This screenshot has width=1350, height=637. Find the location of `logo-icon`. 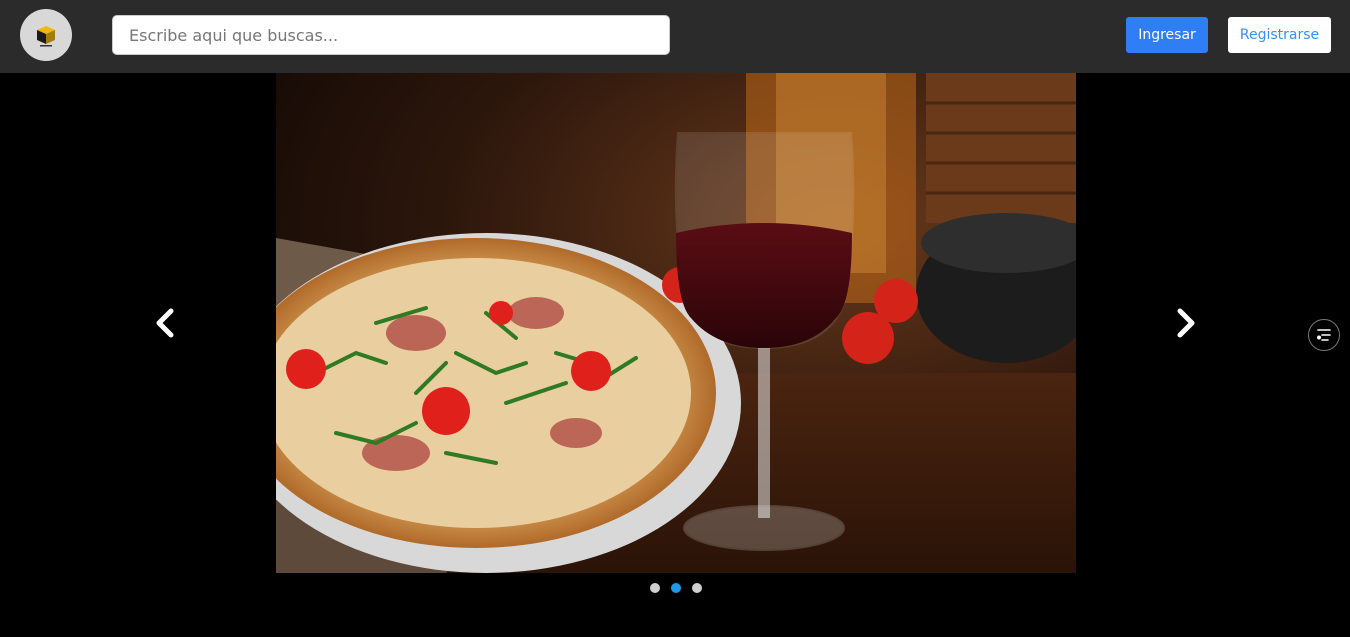

logo-icon is located at coordinates (46, 36).